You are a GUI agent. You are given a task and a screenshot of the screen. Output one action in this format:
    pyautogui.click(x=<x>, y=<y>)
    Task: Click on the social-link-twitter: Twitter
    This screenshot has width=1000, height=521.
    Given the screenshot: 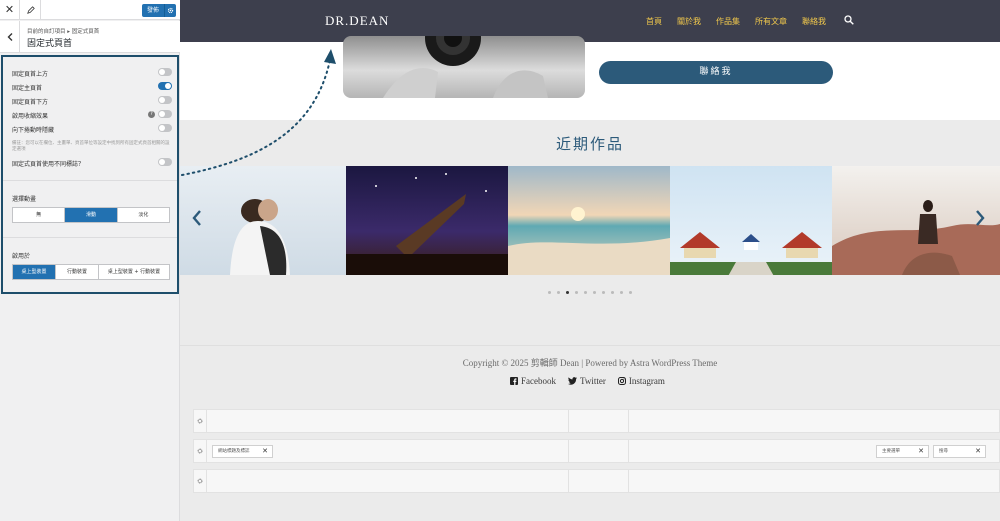 What is the action you would take?
    pyautogui.click(x=587, y=381)
    